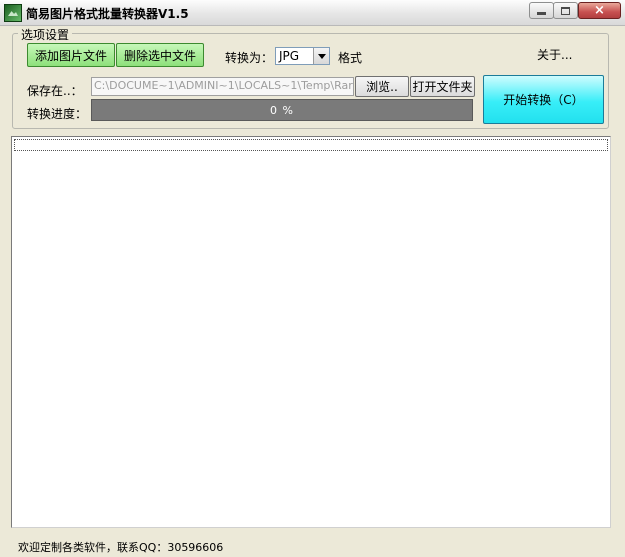  I want to click on delete-selected-files-button: 删除选中文件, so click(160, 55).